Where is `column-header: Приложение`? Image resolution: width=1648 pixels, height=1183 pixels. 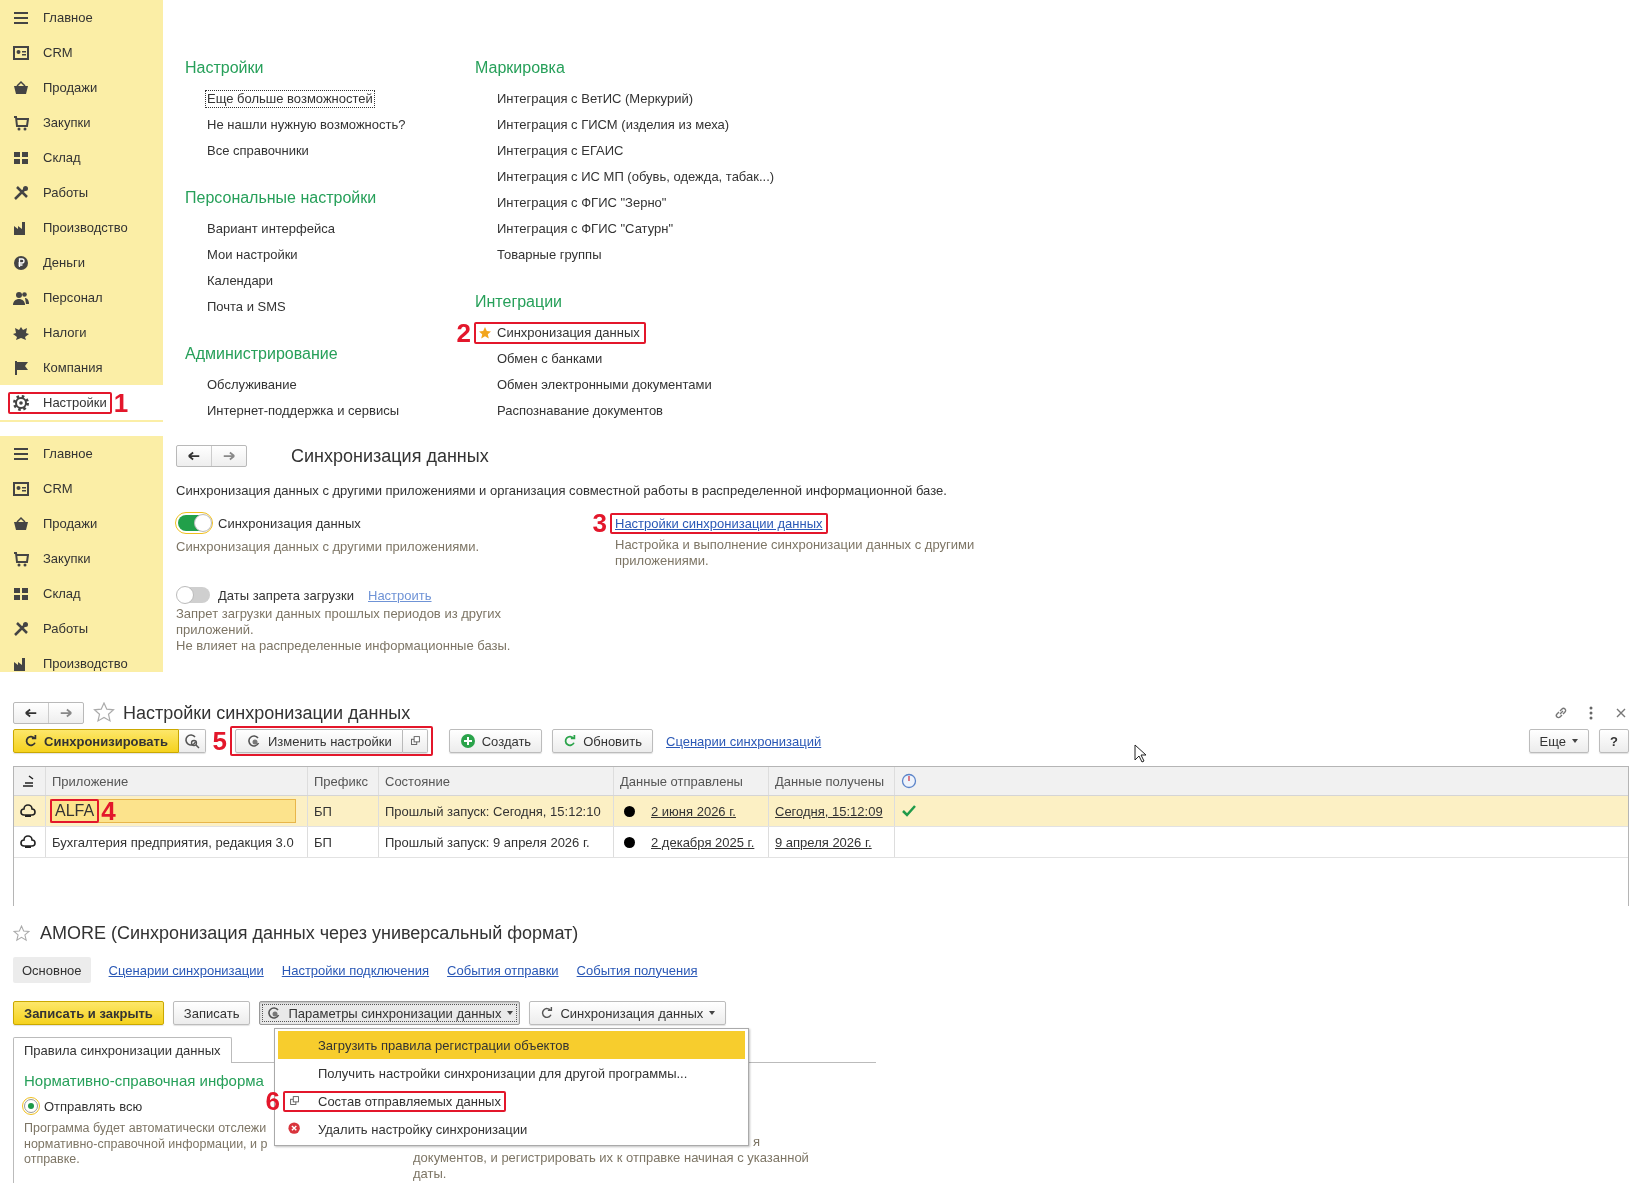 column-header: Приложение is located at coordinates (177, 781).